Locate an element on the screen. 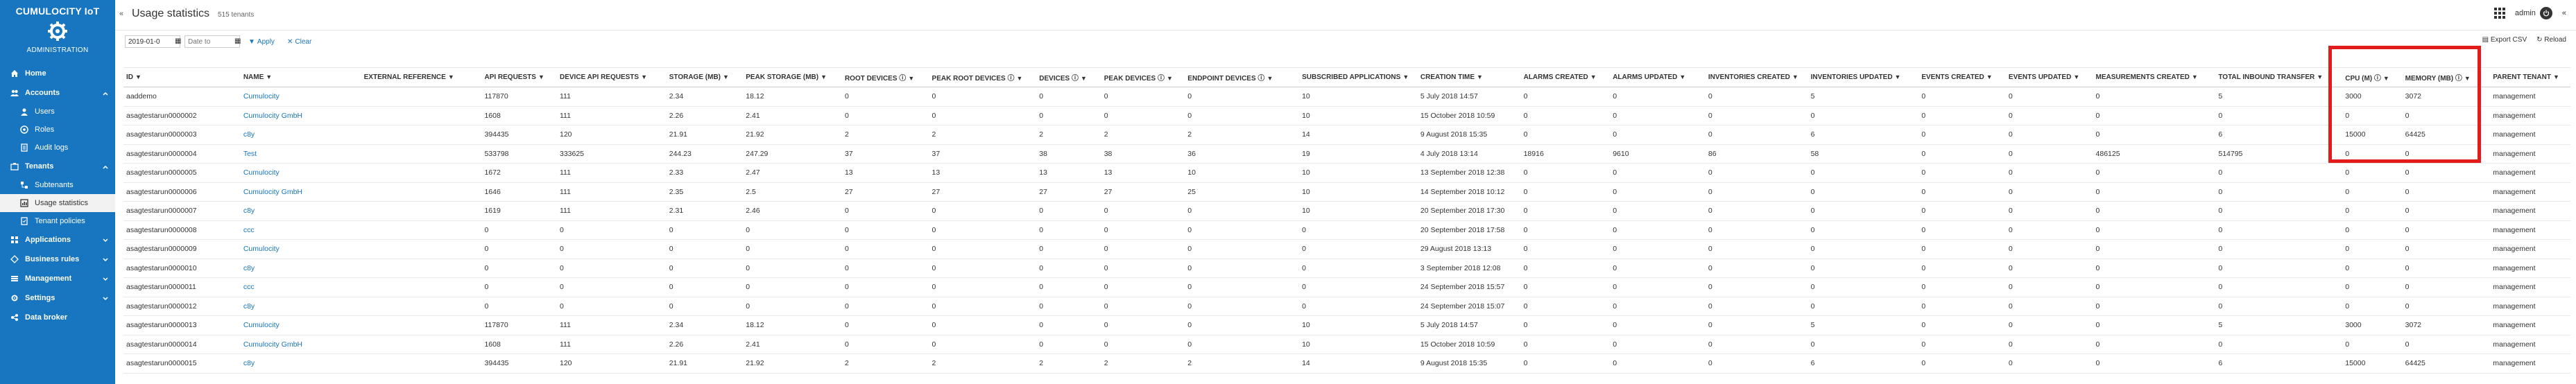 The width and height of the screenshot is (2576, 384). sidebar-item-subtenants: Subtenants is located at coordinates (57, 185).